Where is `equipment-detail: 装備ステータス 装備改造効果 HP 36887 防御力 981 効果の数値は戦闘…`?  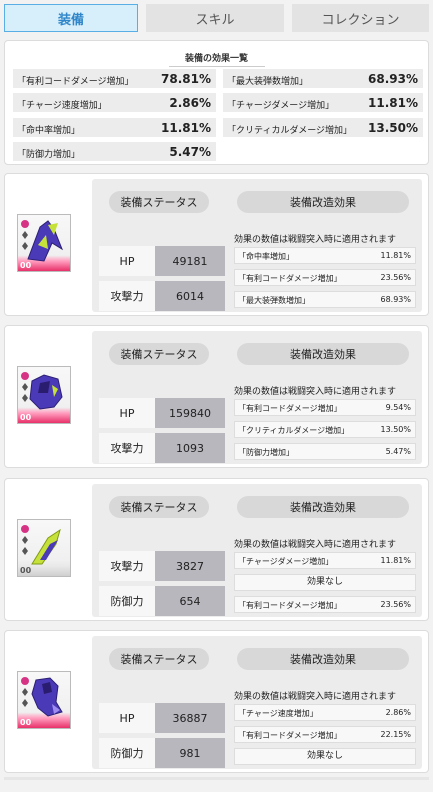 equipment-detail: 装備ステータス 装備改造効果 HP 36887 防御力 981 効果の数値は戦闘… is located at coordinates (257, 702).